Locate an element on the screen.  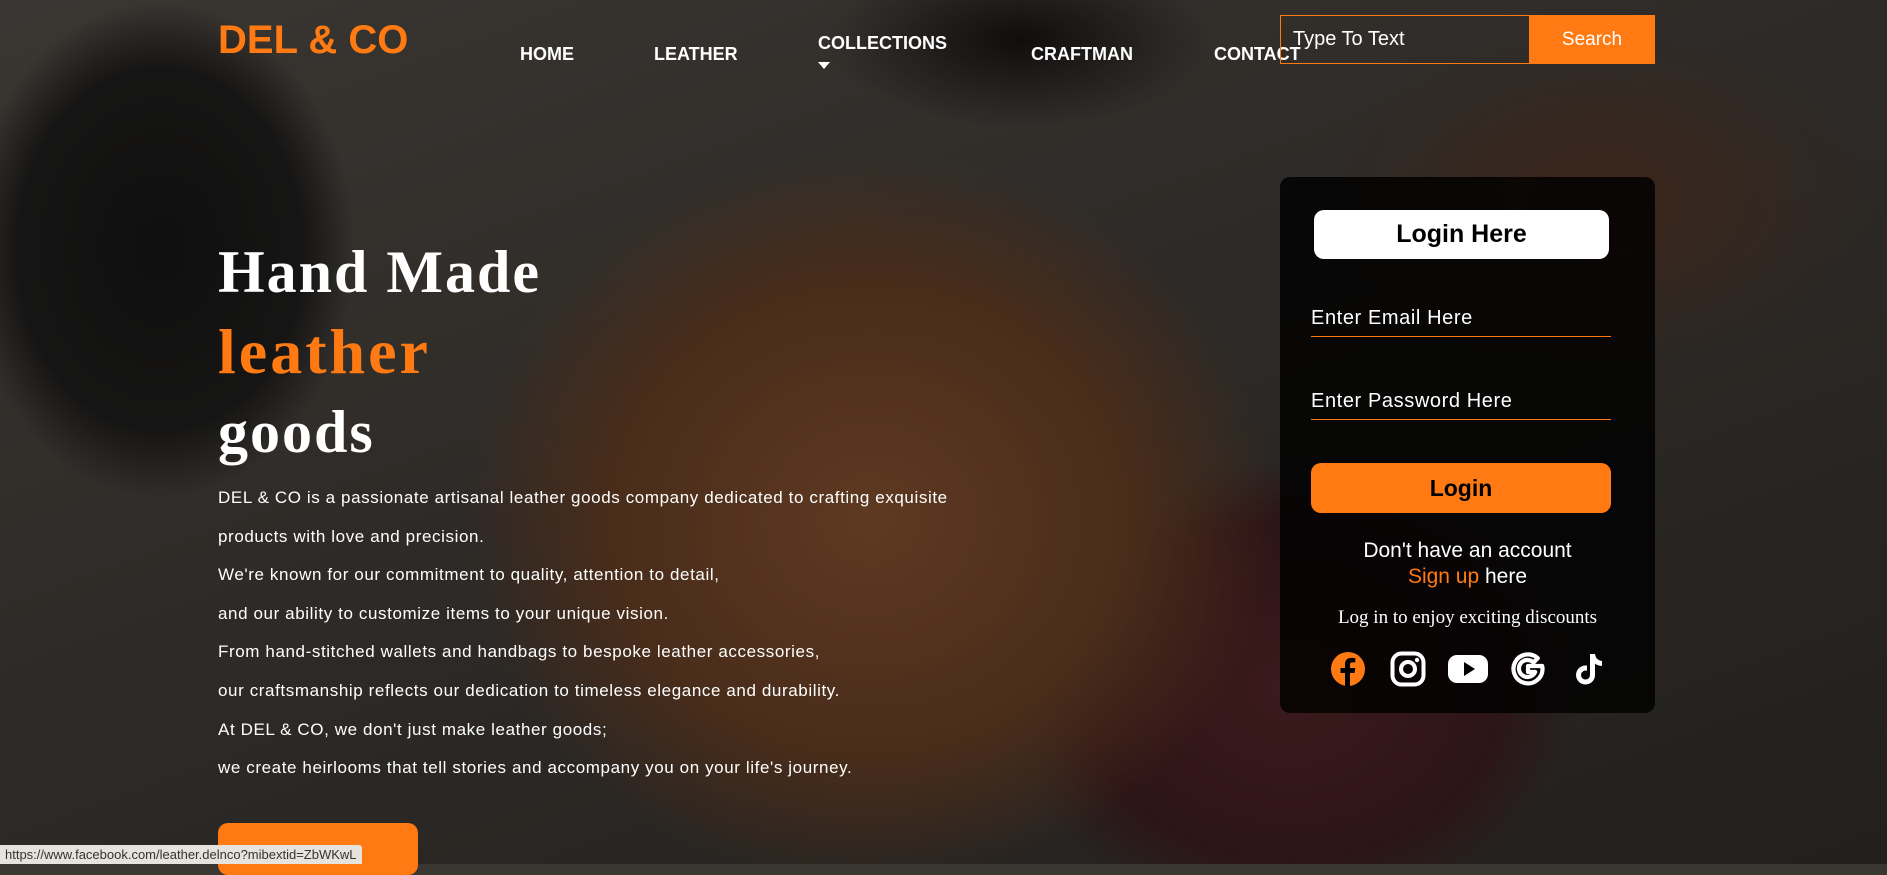
signup-suffix: here is located at coordinates (1503, 576).